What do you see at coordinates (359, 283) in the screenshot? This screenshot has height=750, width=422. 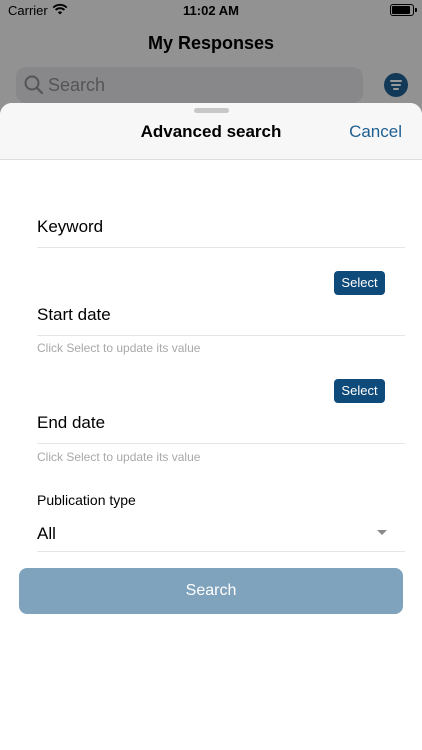 I see `start-date-select-button: Select` at bounding box center [359, 283].